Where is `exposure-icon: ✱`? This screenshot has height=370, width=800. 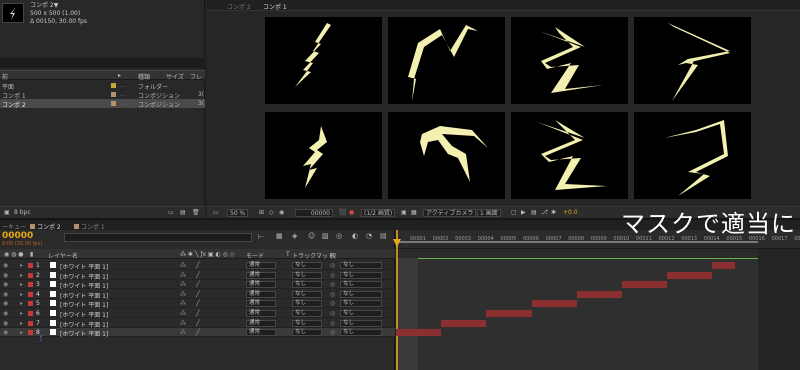 exposure-icon: ✱ is located at coordinates (553, 213).